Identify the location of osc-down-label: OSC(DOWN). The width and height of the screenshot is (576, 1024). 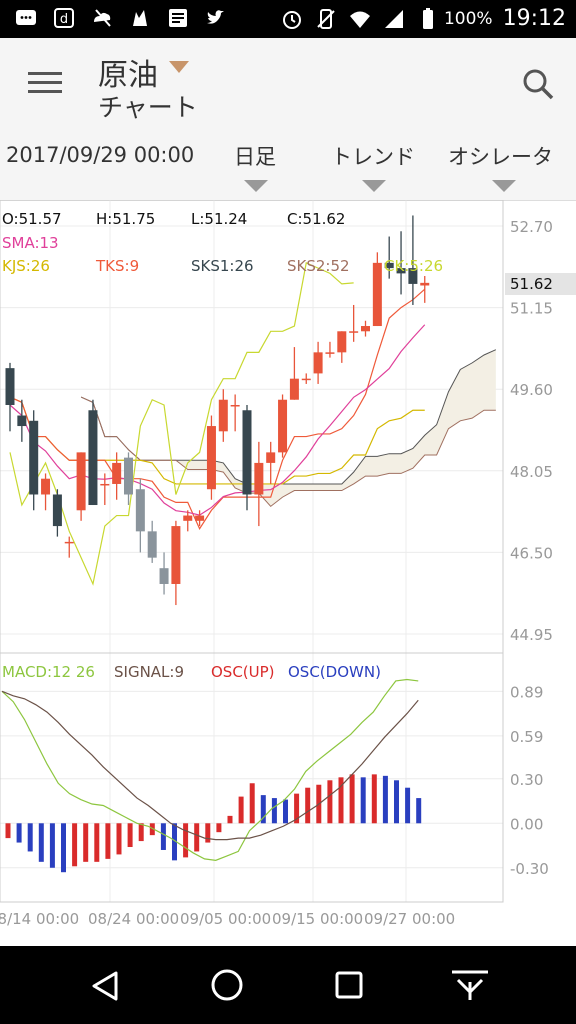
(334, 672).